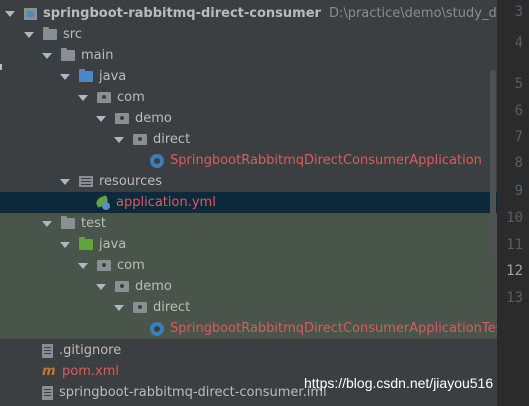 The width and height of the screenshot is (529, 406). What do you see at coordinates (131, 181) in the screenshot?
I see `tree-label-resources: resources` at bounding box center [131, 181].